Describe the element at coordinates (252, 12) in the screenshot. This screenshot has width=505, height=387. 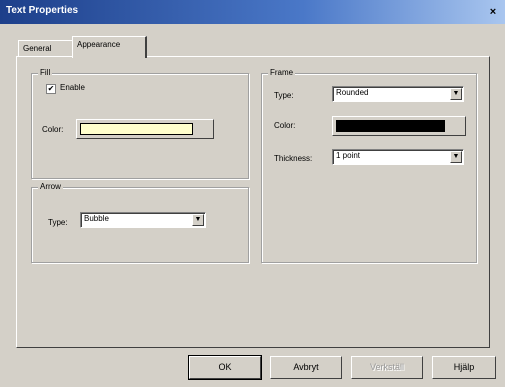
I see `title-bar: Text Properties ×` at that location.